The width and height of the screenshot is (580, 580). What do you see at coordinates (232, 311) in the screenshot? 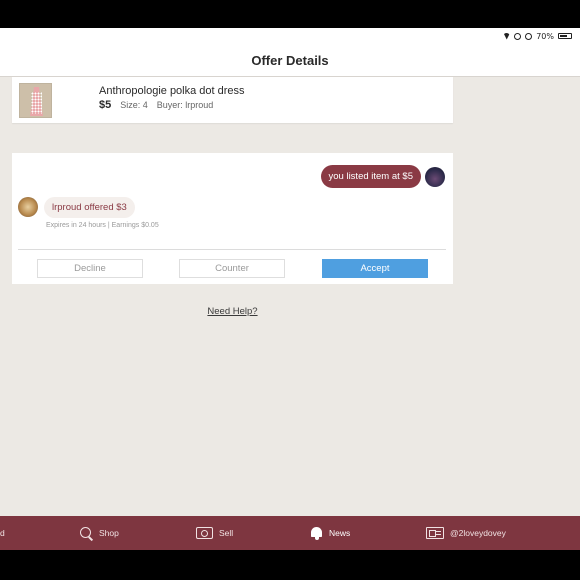
I see `need-help-link: Need Help?` at bounding box center [232, 311].